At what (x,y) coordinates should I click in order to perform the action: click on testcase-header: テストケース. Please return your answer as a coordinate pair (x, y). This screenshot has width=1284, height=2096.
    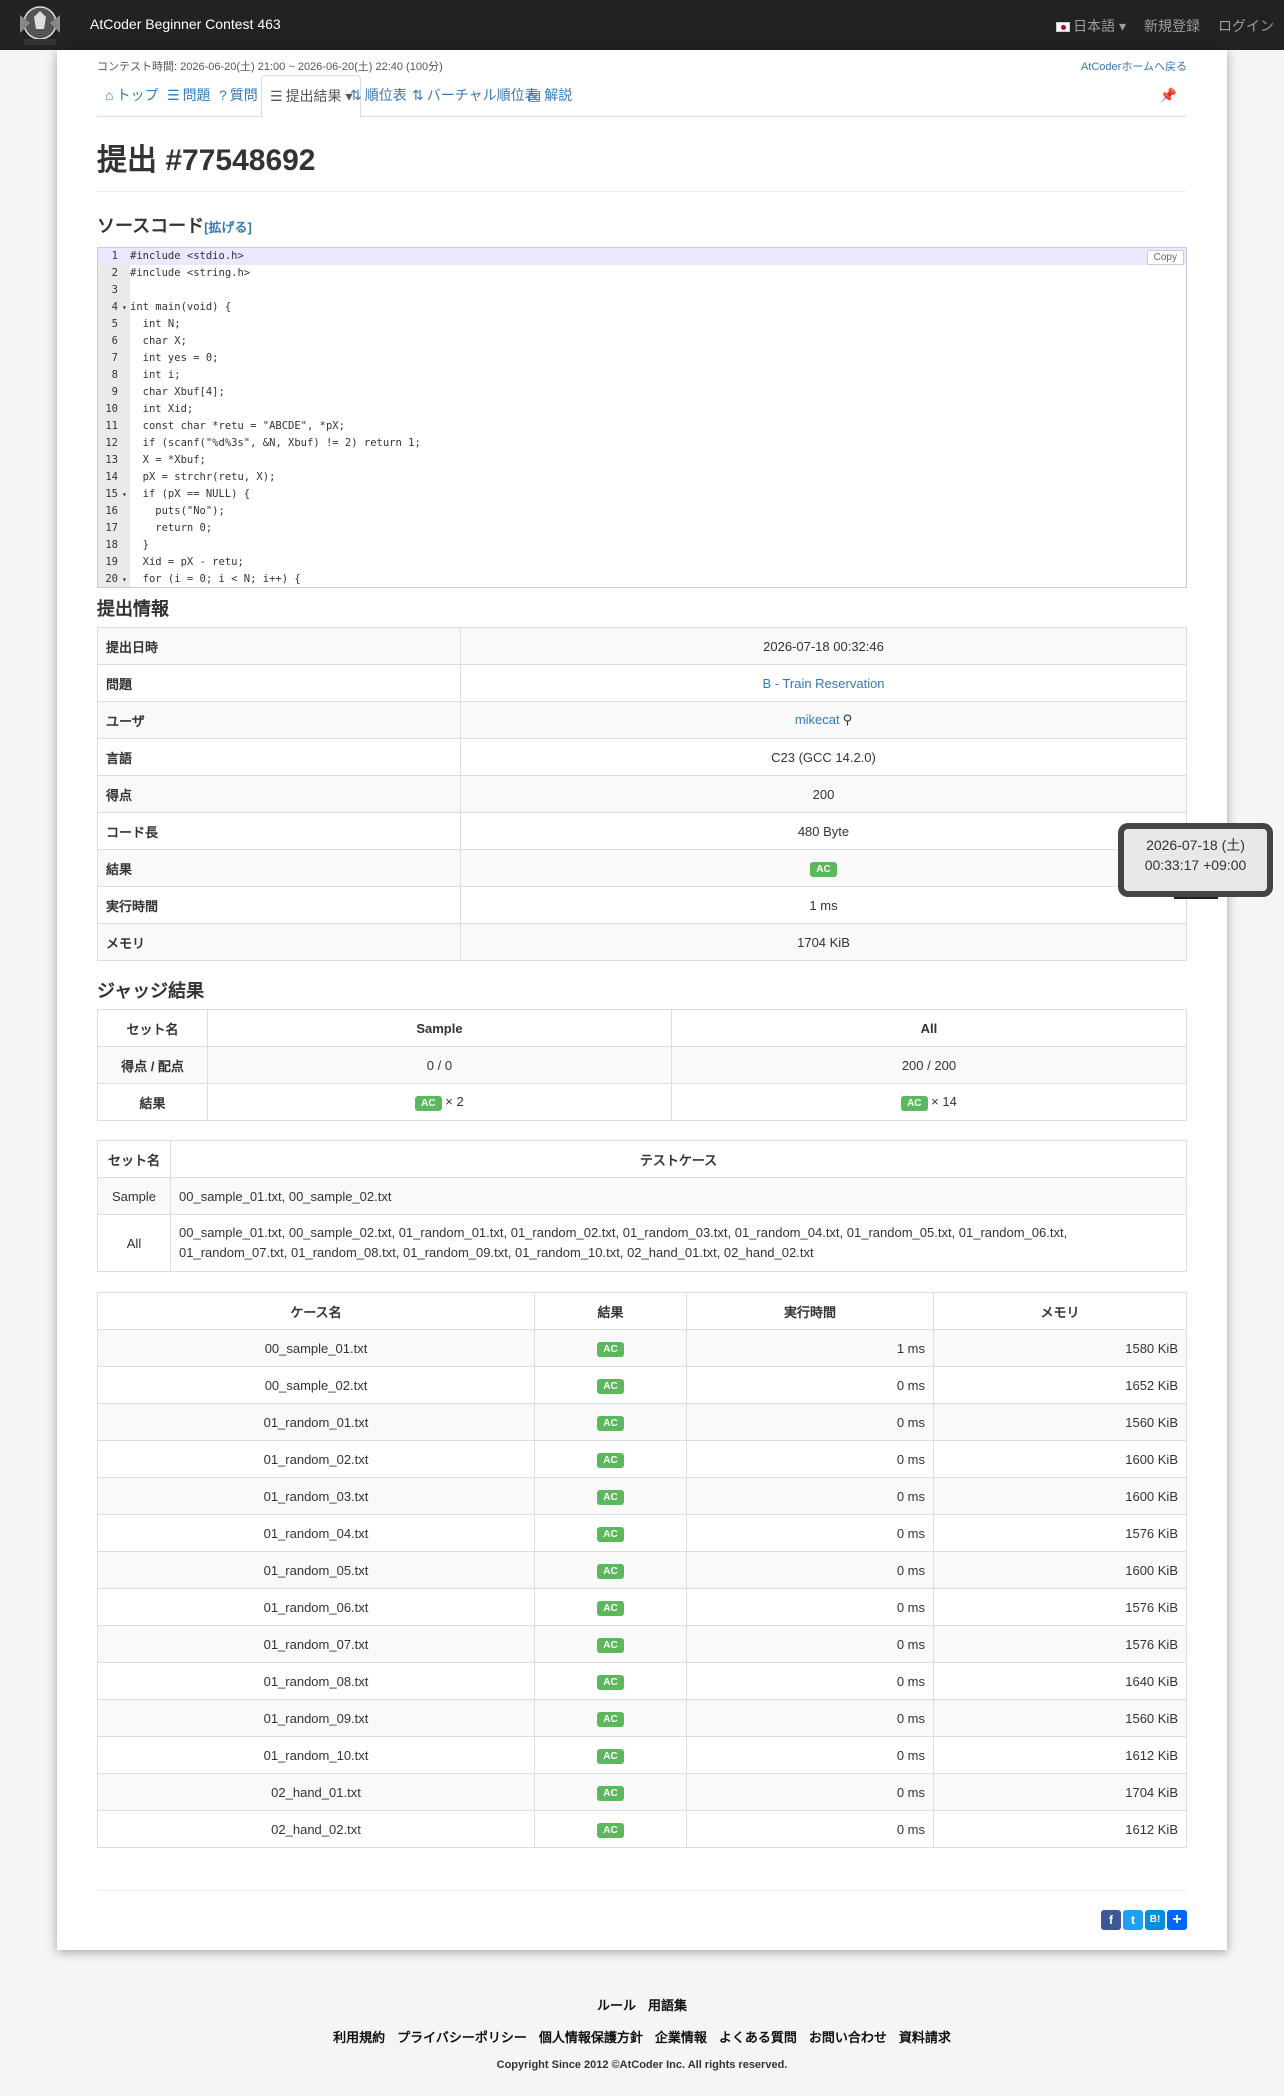
    Looking at the image, I should click on (678, 1159).